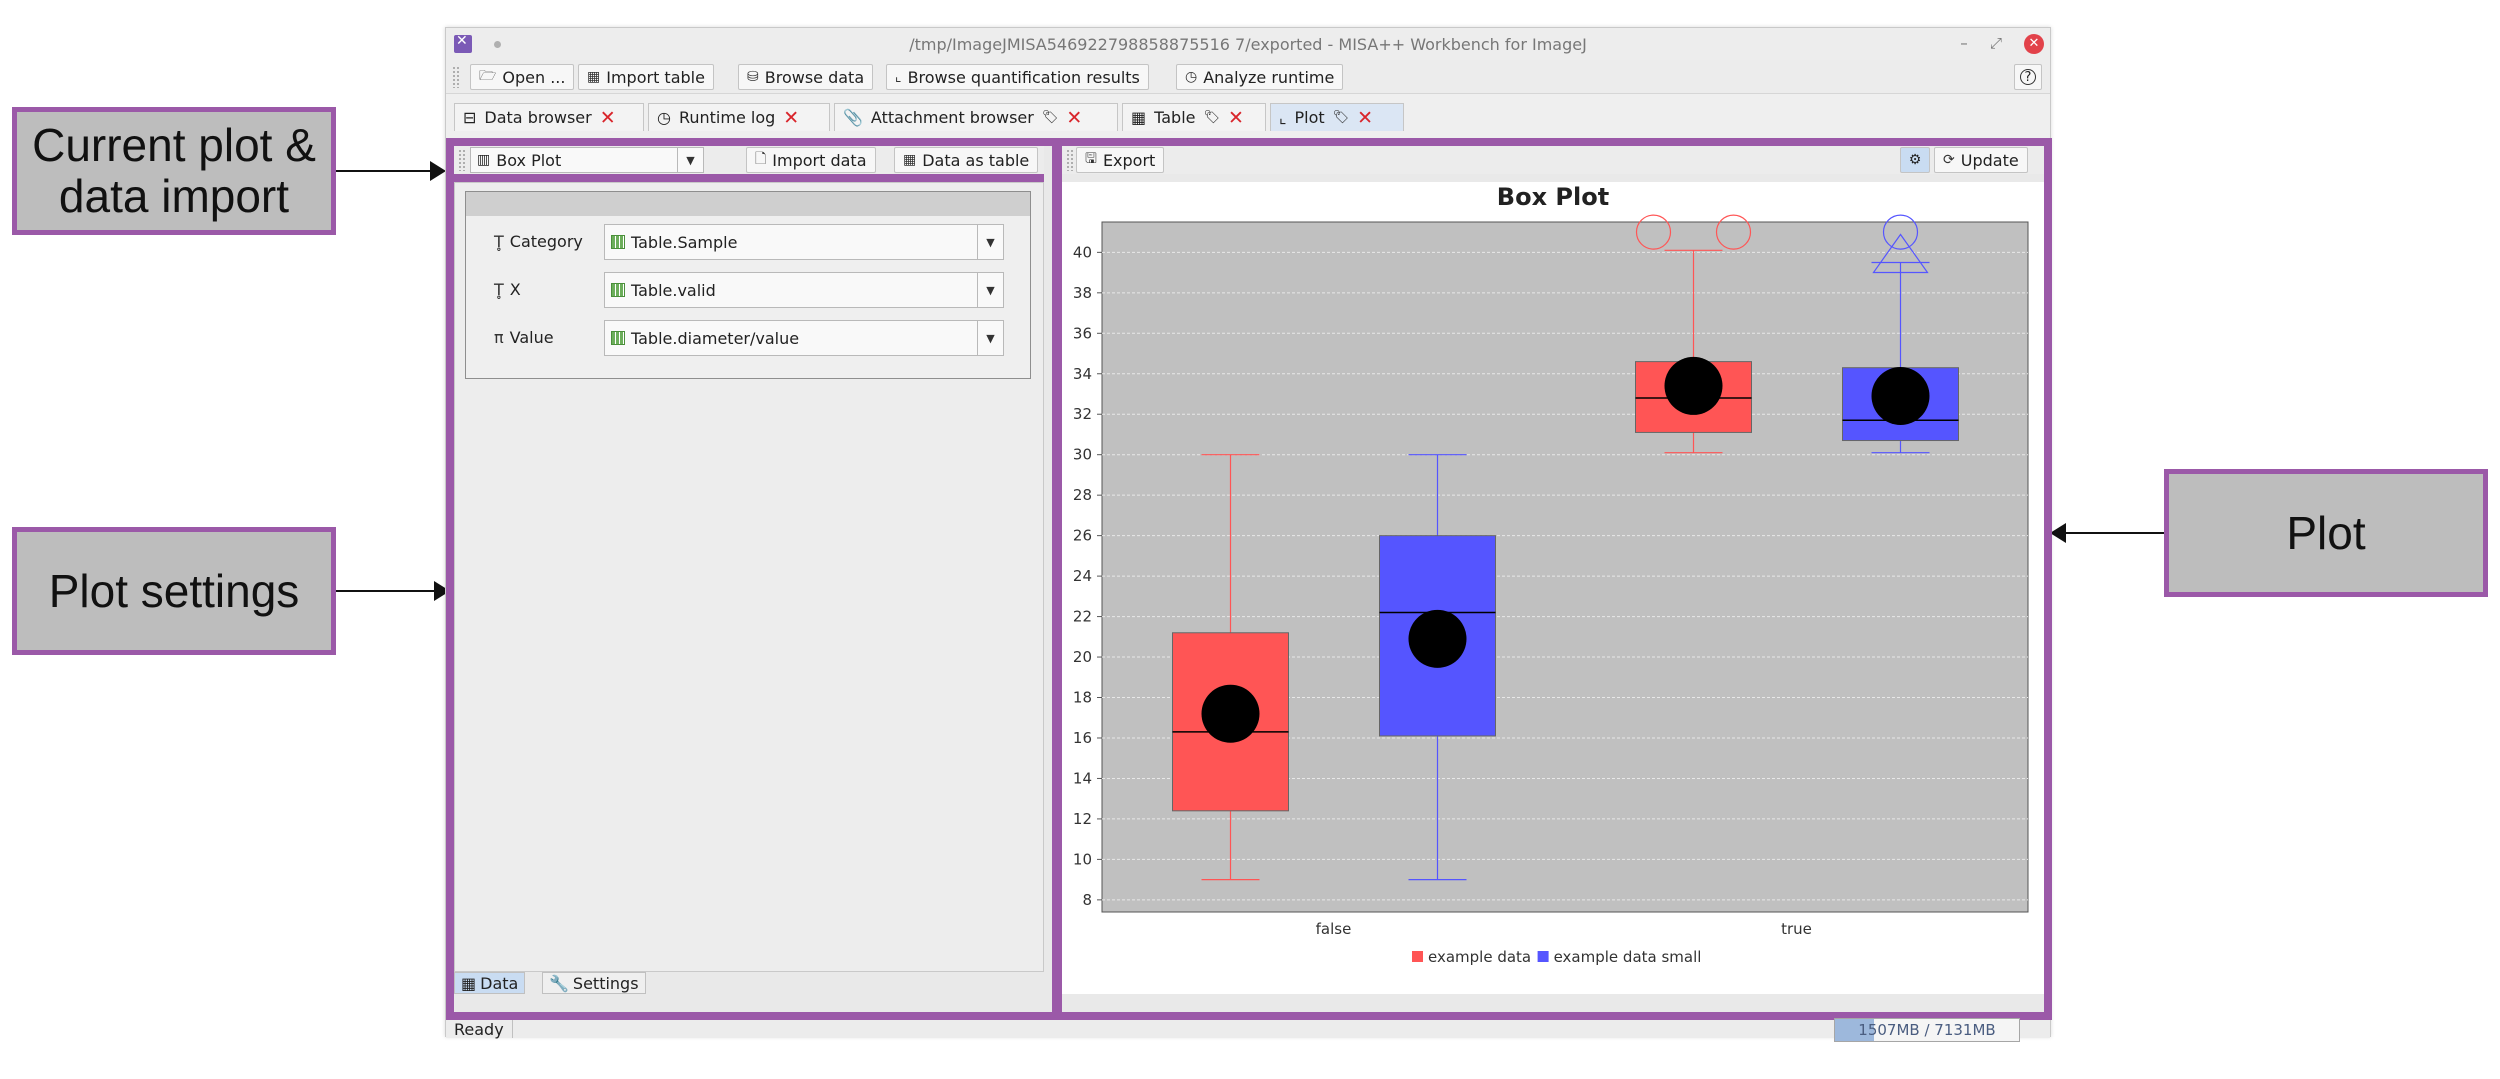 The width and height of the screenshot is (2500, 1079). What do you see at coordinates (1309, 117) in the screenshot?
I see `tab-plot-label: Plot` at bounding box center [1309, 117].